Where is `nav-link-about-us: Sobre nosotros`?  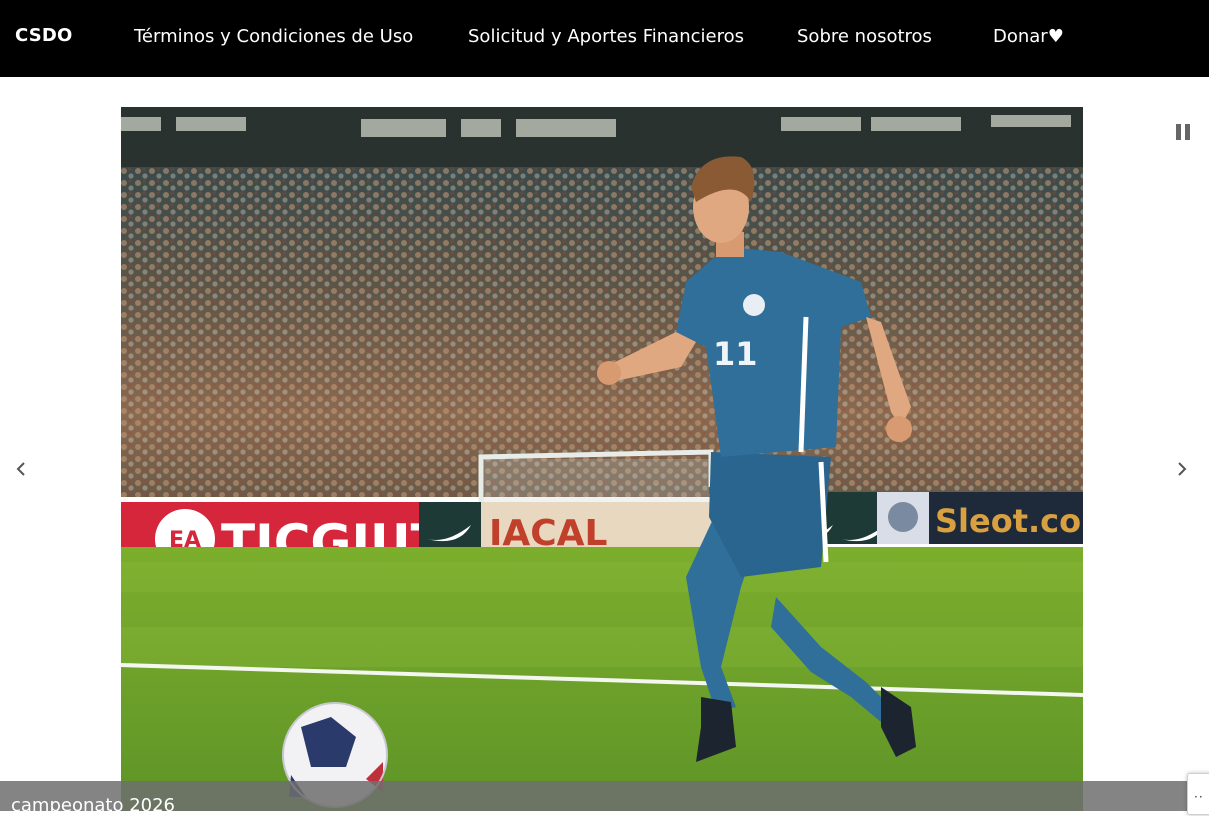 nav-link-about-us: Sobre nosotros is located at coordinates (864, 36).